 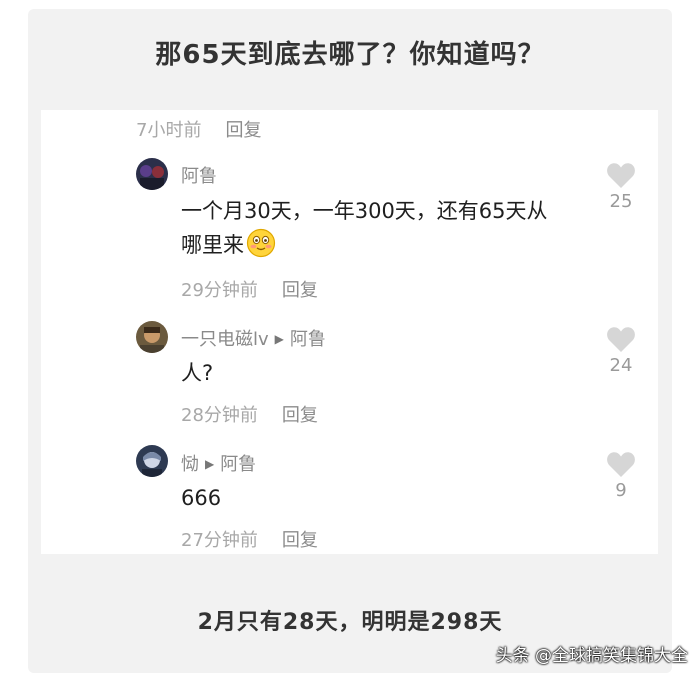 I want to click on post-title: 那65天到底去哪了？你知道吗？, so click(x=350, y=55).